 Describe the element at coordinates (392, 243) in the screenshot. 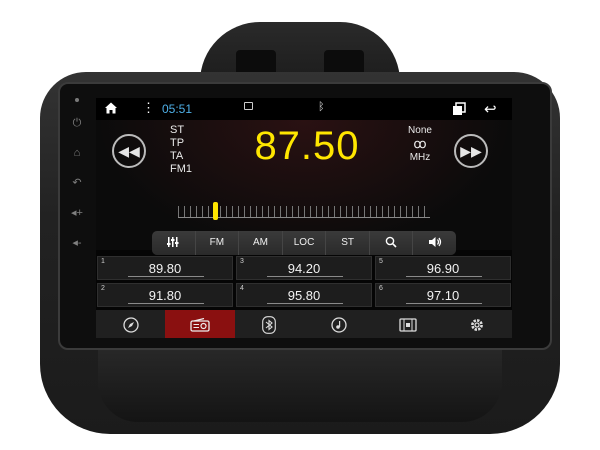

I see `search-icon` at that location.